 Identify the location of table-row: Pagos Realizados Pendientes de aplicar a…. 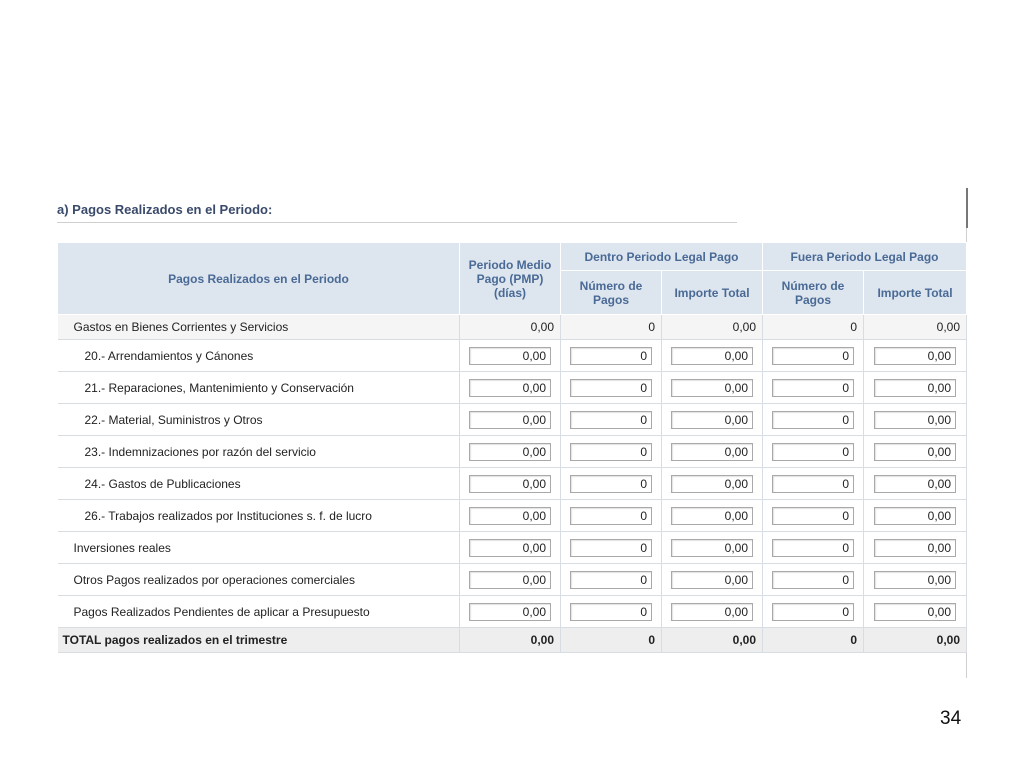
(512, 611).